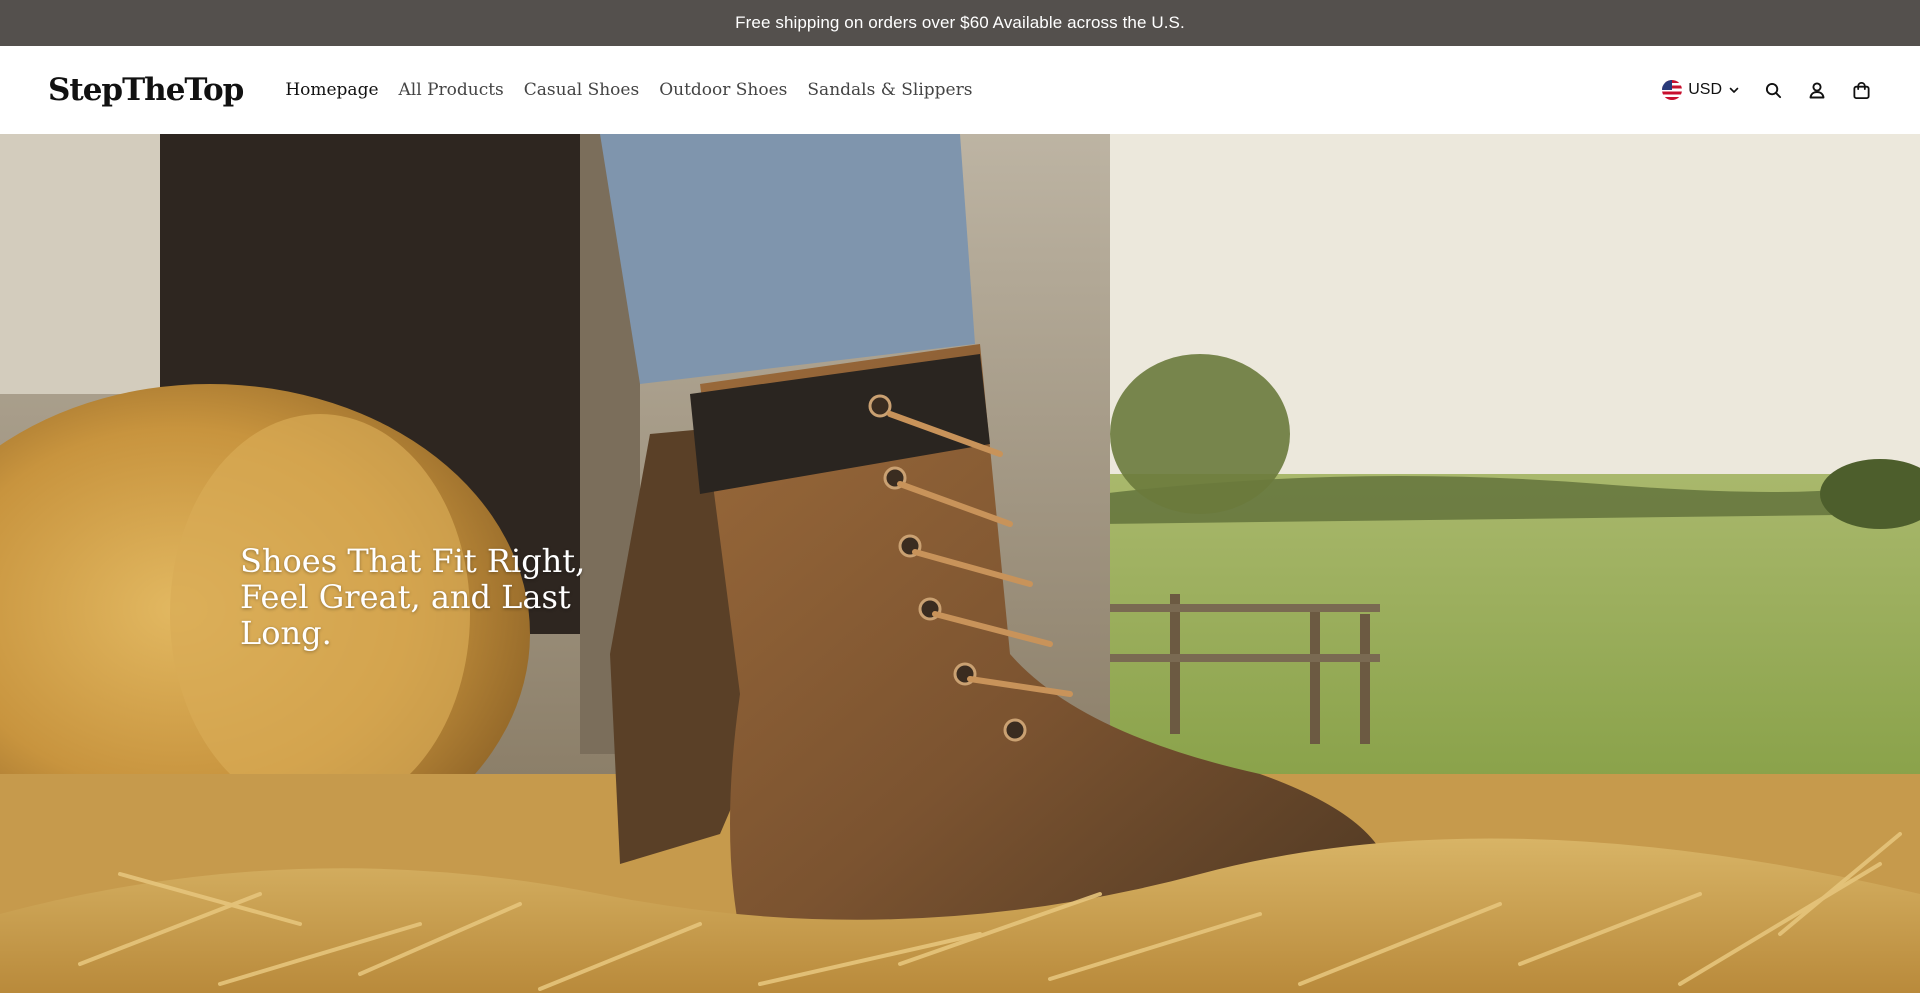  I want to click on currency-selector: USD, so click(1701, 90).